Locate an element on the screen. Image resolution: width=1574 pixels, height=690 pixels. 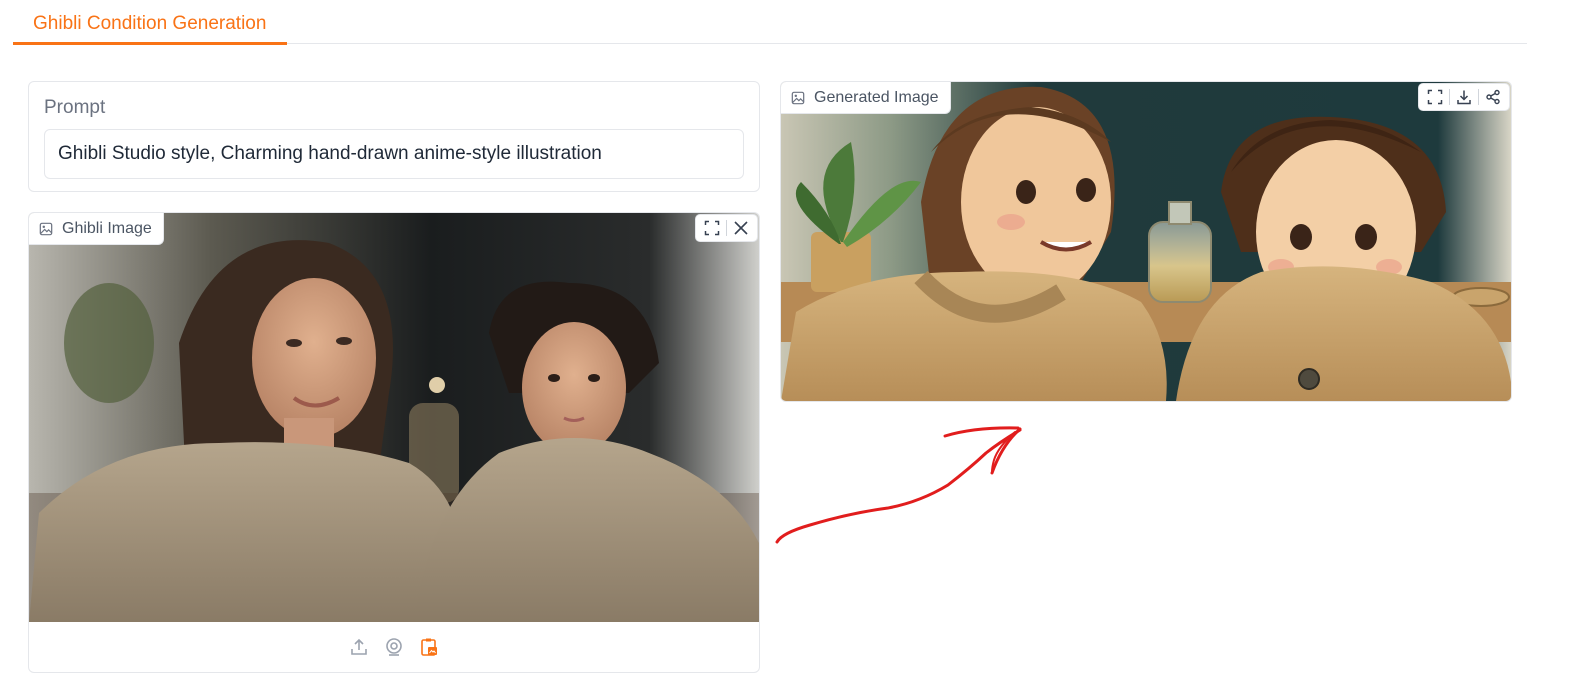
tab-ghibli-condition-generation: Ghibli Condition Generation is located at coordinates (150, 22).